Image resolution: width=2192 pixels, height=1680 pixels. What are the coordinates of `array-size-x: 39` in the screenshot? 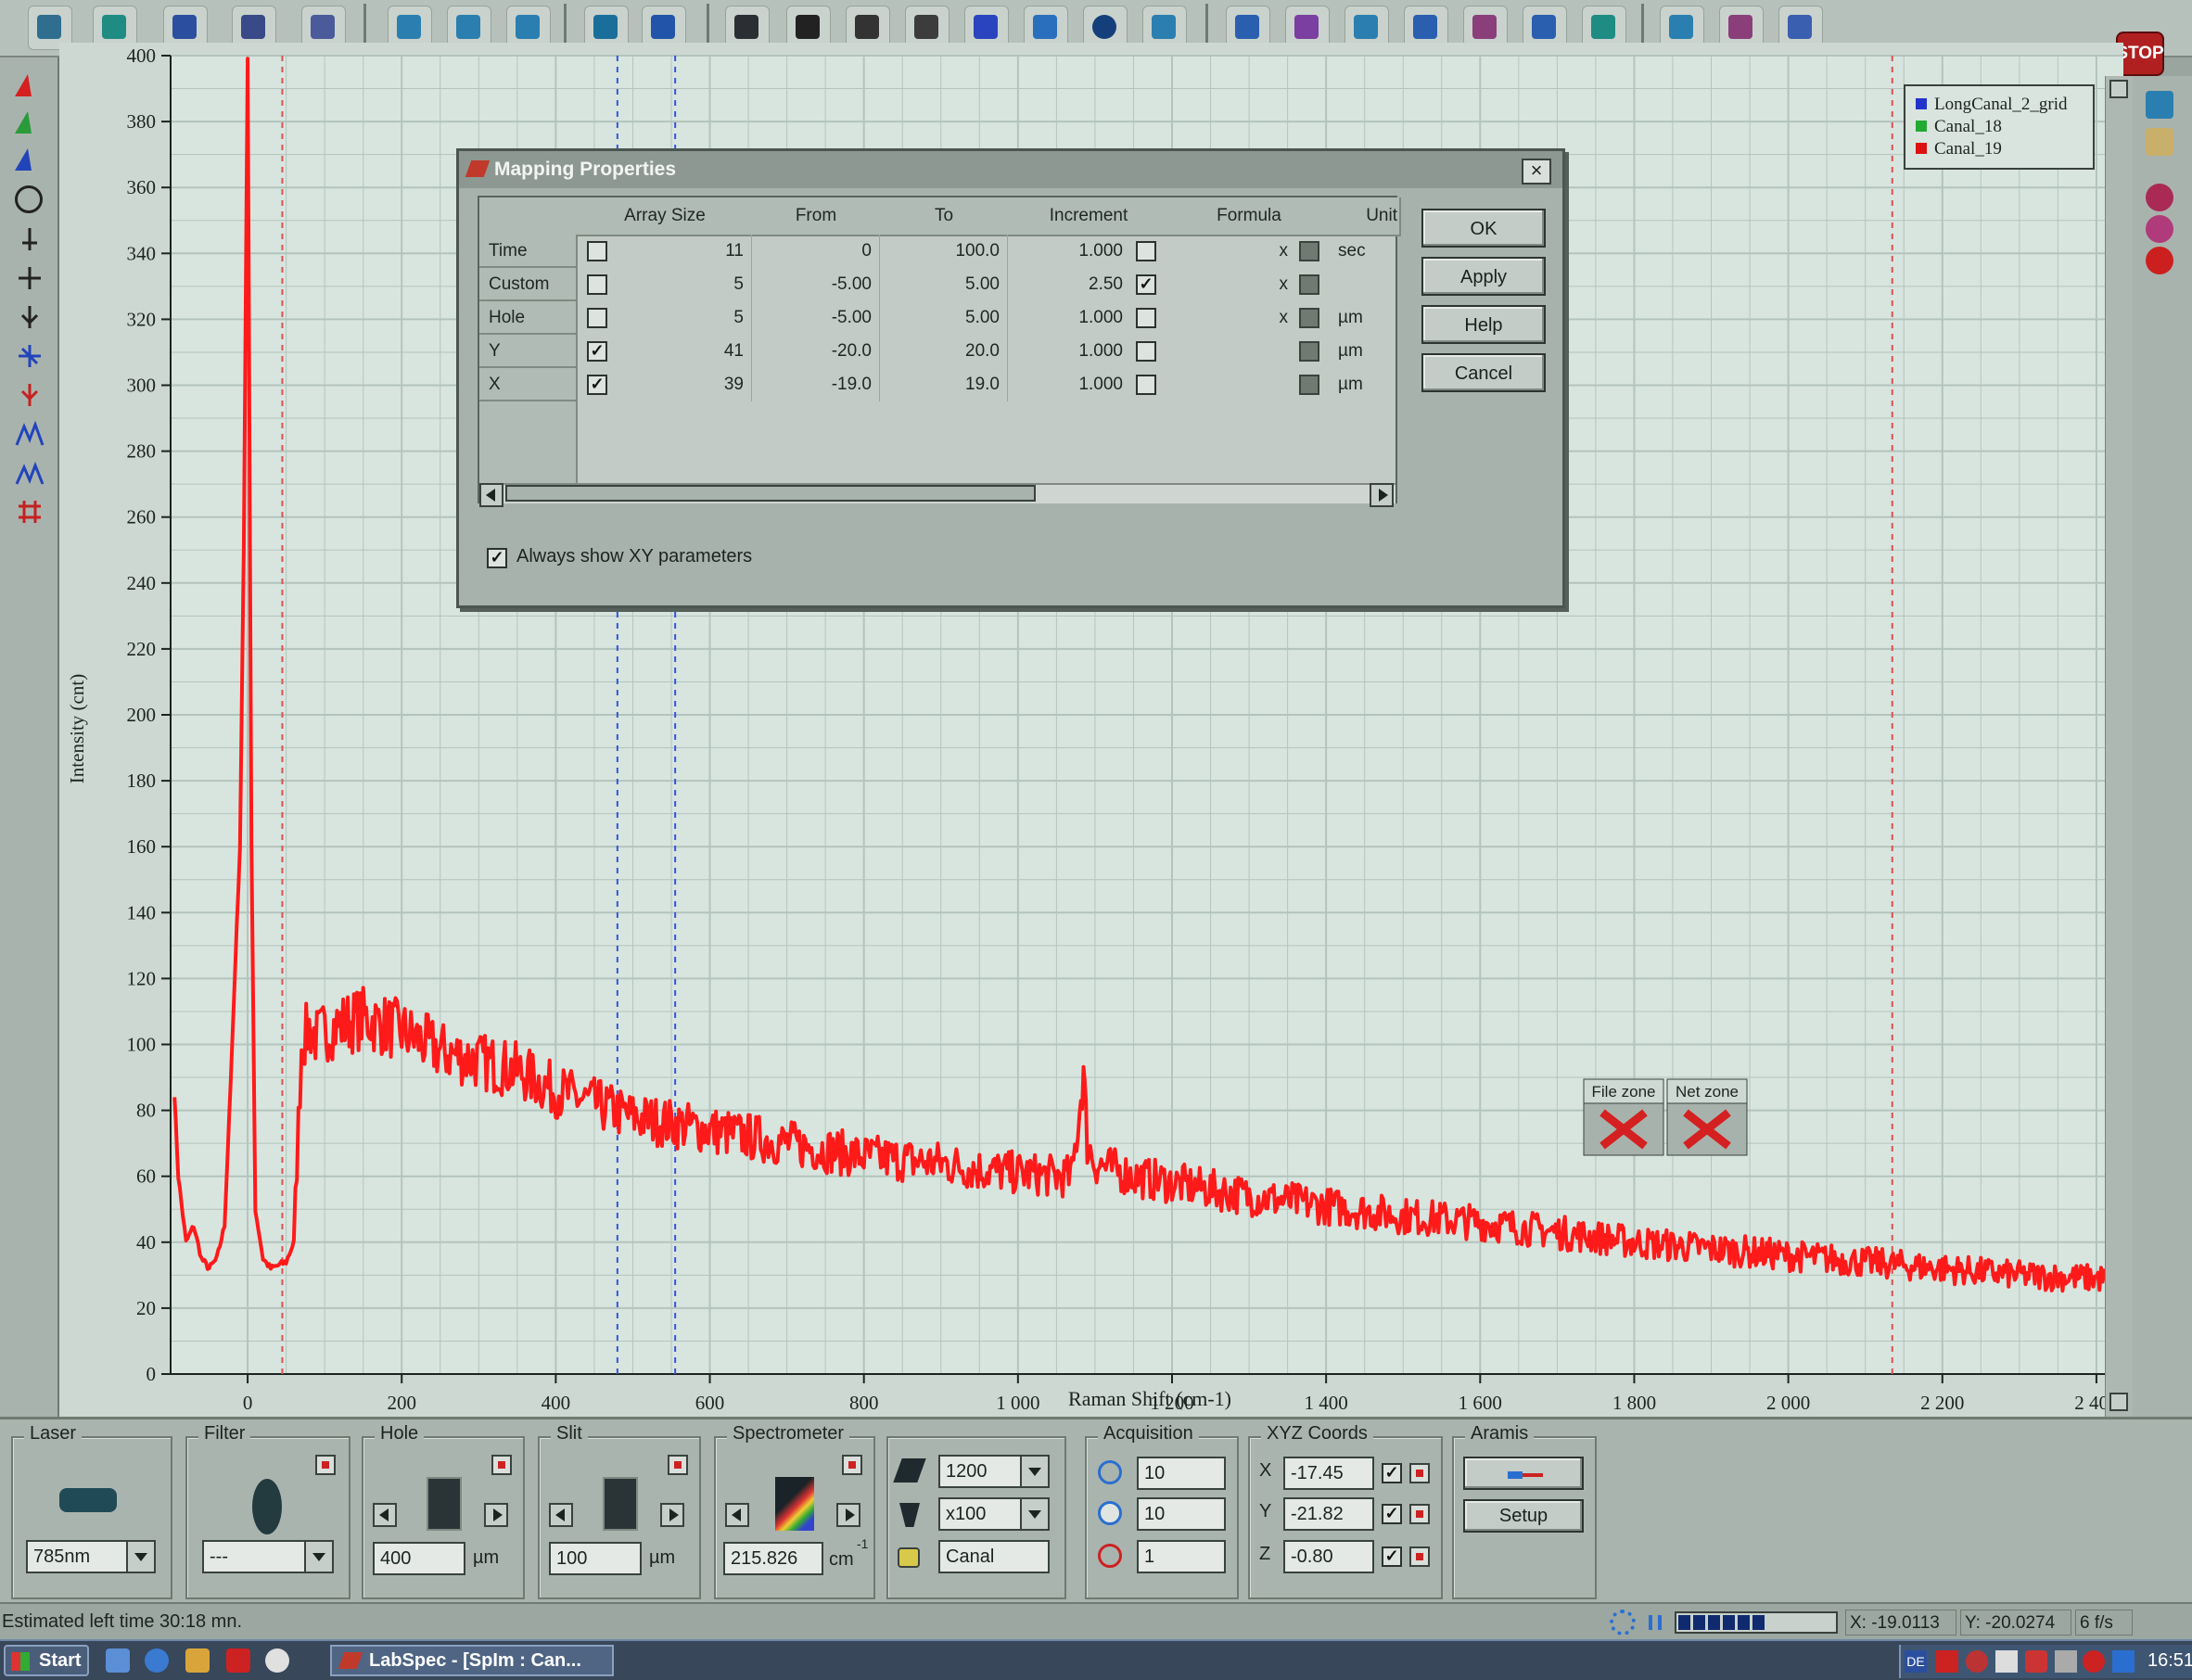 It's located at (683, 384).